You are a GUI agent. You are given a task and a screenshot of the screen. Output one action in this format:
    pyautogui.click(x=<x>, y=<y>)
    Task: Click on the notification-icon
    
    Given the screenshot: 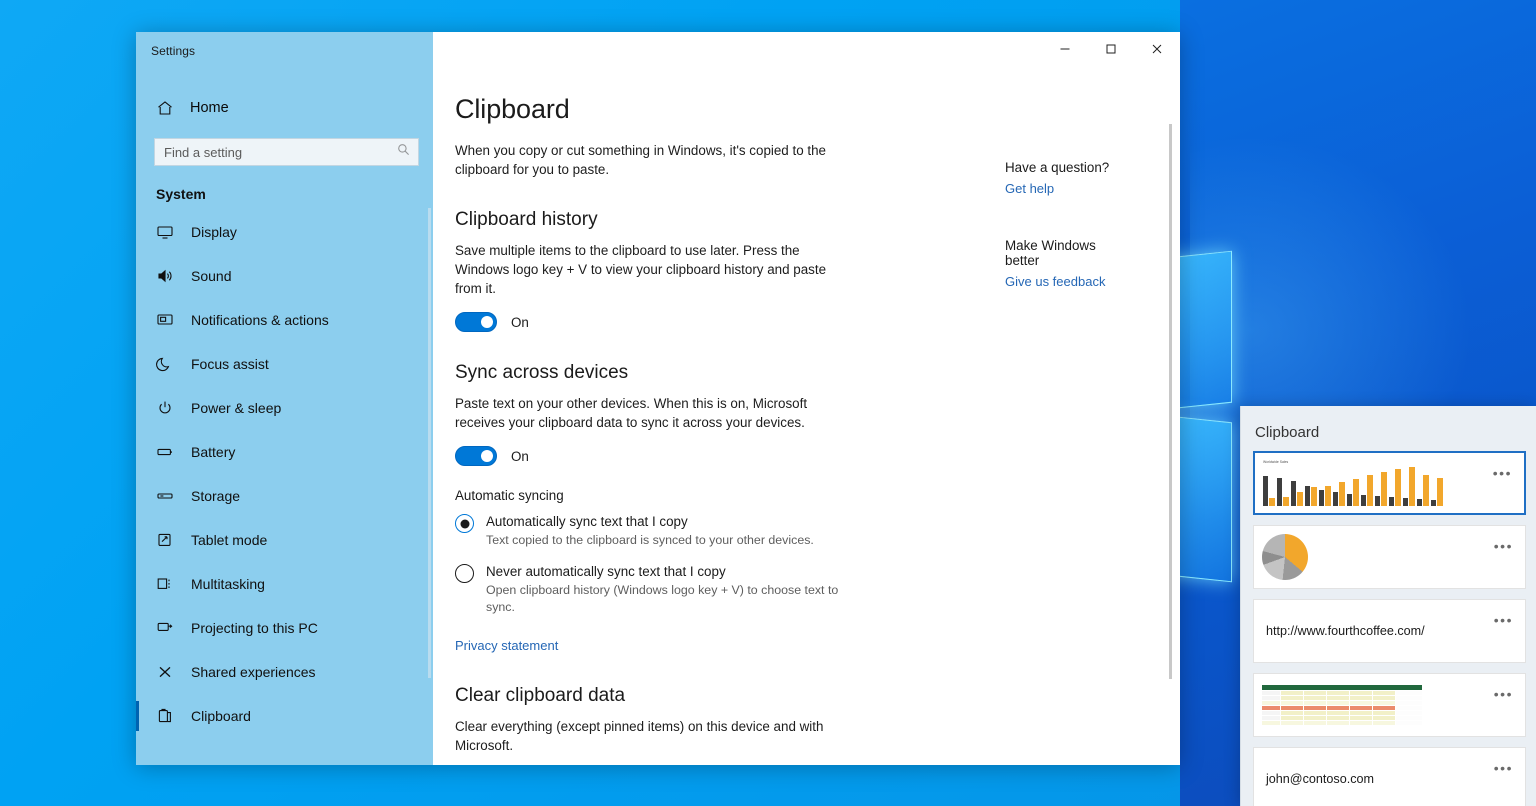 What is the action you would take?
    pyautogui.click(x=165, y=320)
    